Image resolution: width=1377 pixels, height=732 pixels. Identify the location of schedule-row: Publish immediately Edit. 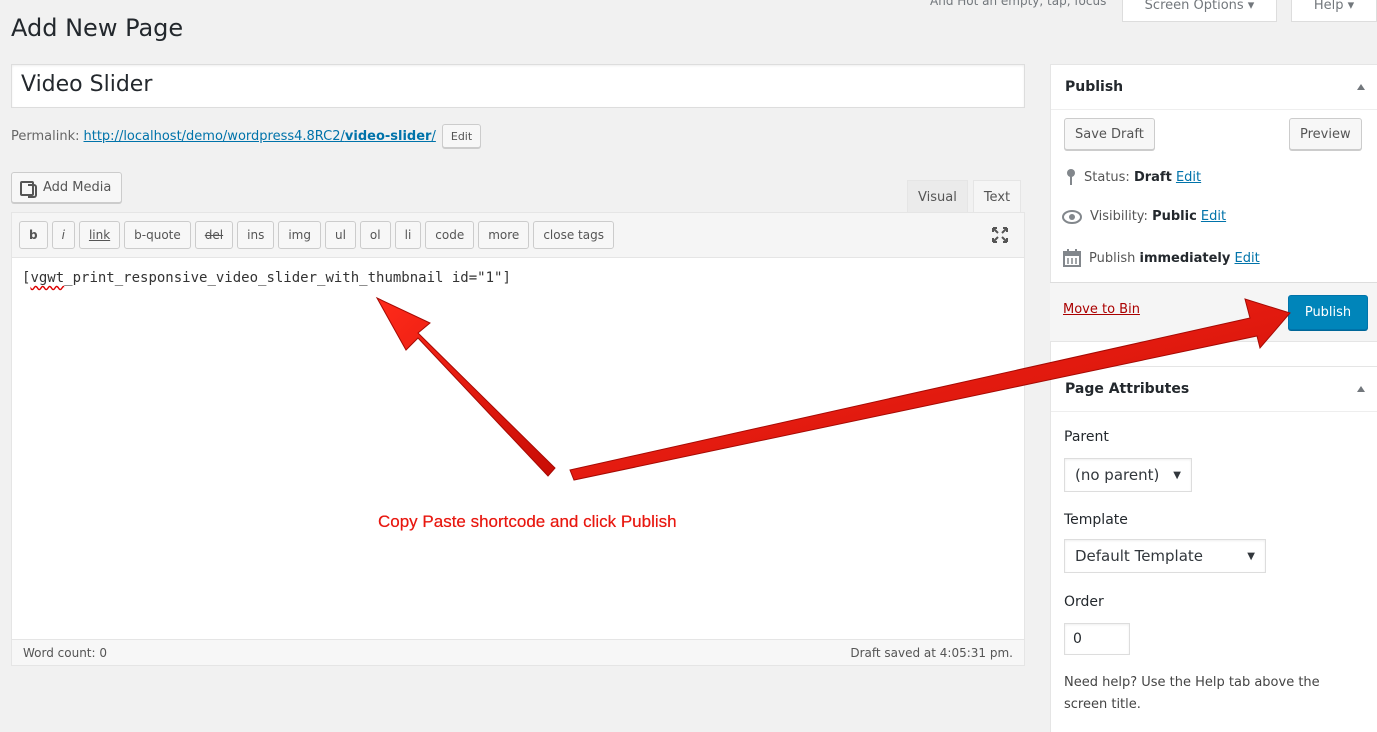
(1161, 258).